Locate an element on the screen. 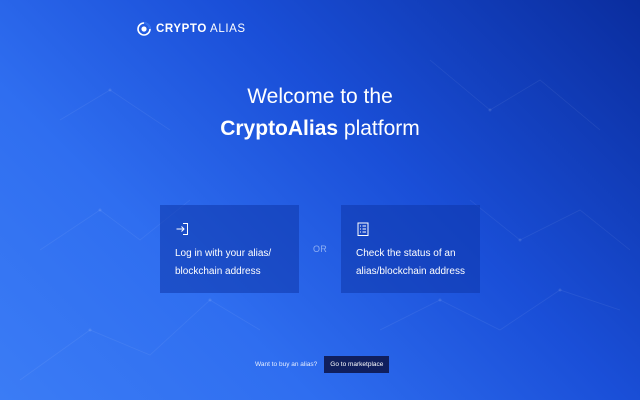 The image size is (640, 400). checklist-icon is located at coordinates (363, 229).